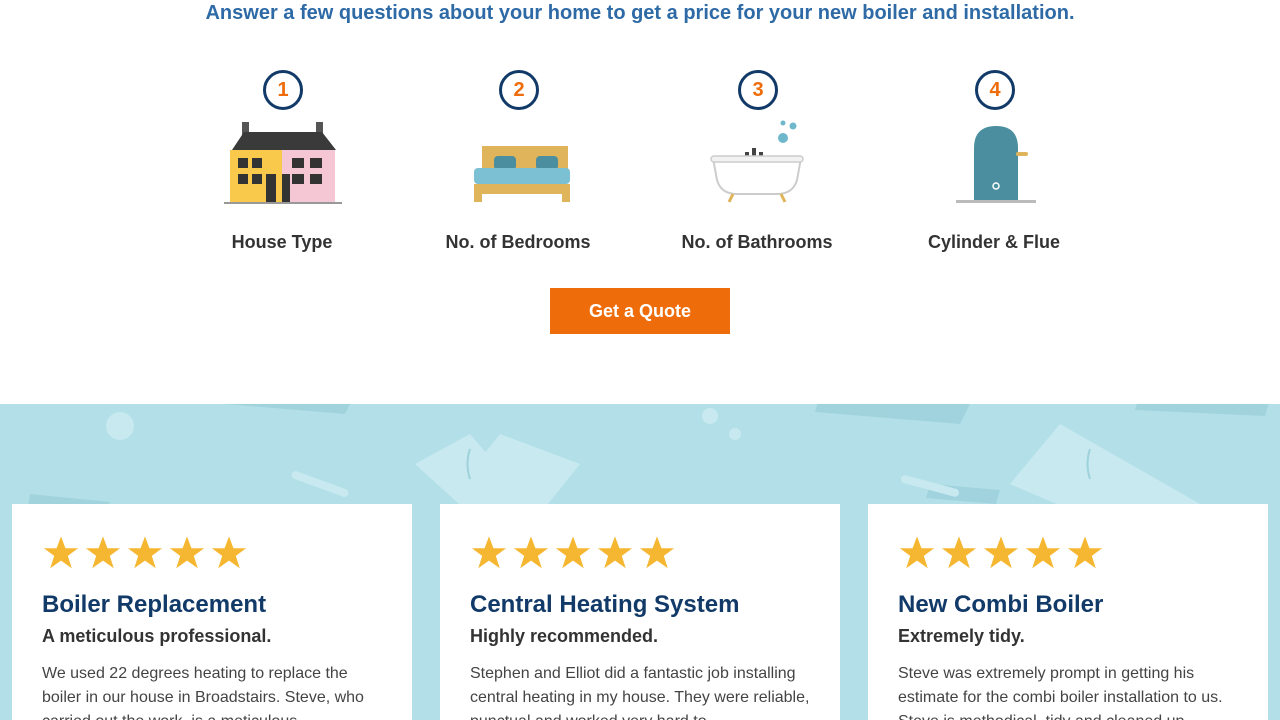 The image size is (1280, 720). I want to click on step-bathrooms: 3 No. of Bathrooms, so click(757, 165).